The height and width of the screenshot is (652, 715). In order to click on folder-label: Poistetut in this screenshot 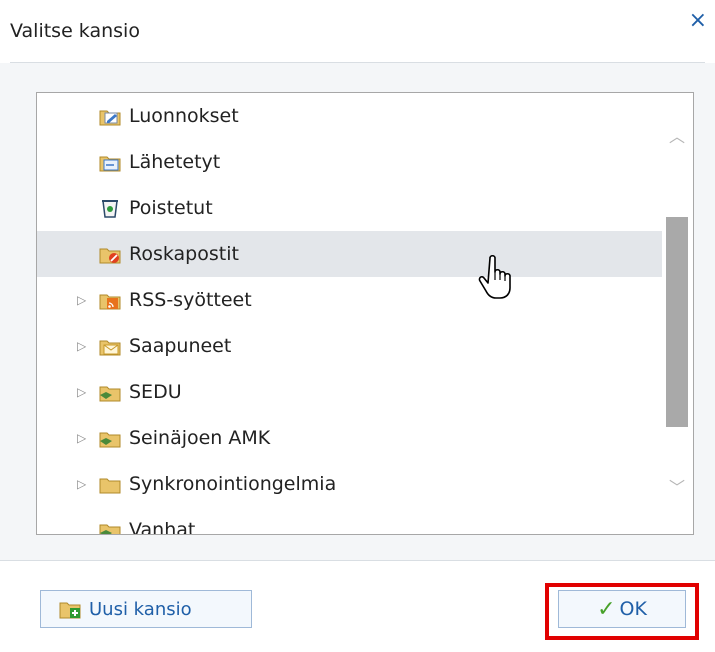, I will do `click(171, 208)`.